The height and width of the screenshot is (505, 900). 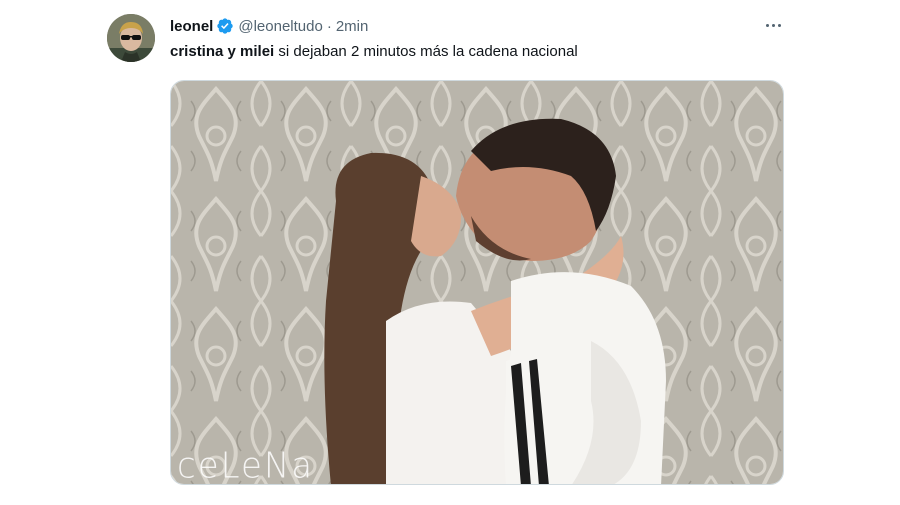 I want to click on tweet-header: leonel @leoneltudo · 2min, so click(x=269, y=26).